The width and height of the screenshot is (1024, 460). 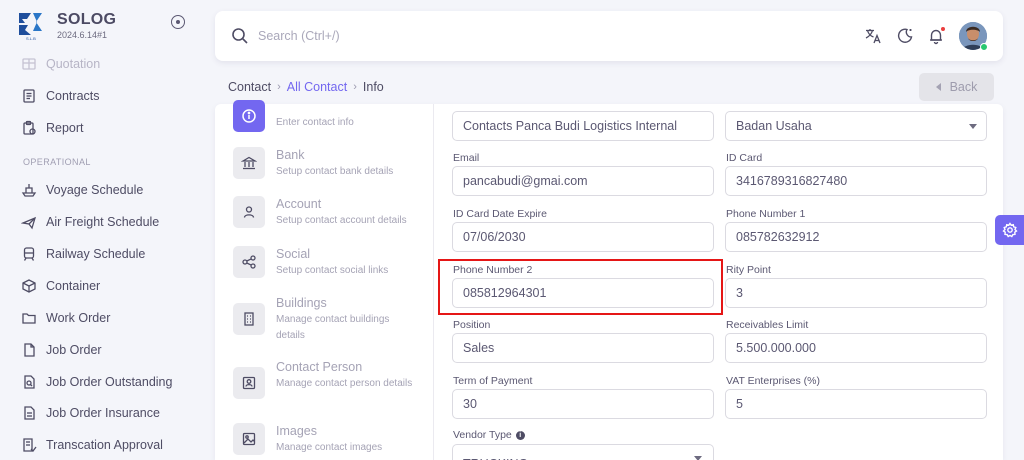 What do you see at coordinates (856, 126) in the screenshot?
I see `business-entity-select` at bounding box center [856, 126].